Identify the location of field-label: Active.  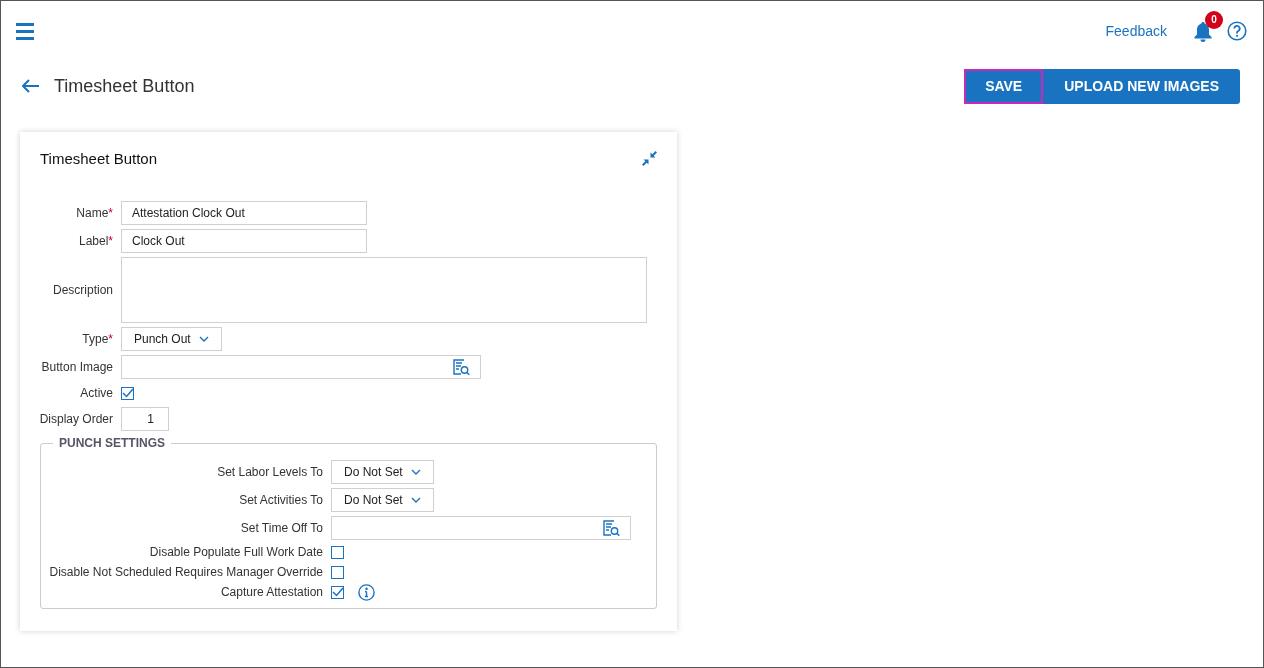
(96, 393).